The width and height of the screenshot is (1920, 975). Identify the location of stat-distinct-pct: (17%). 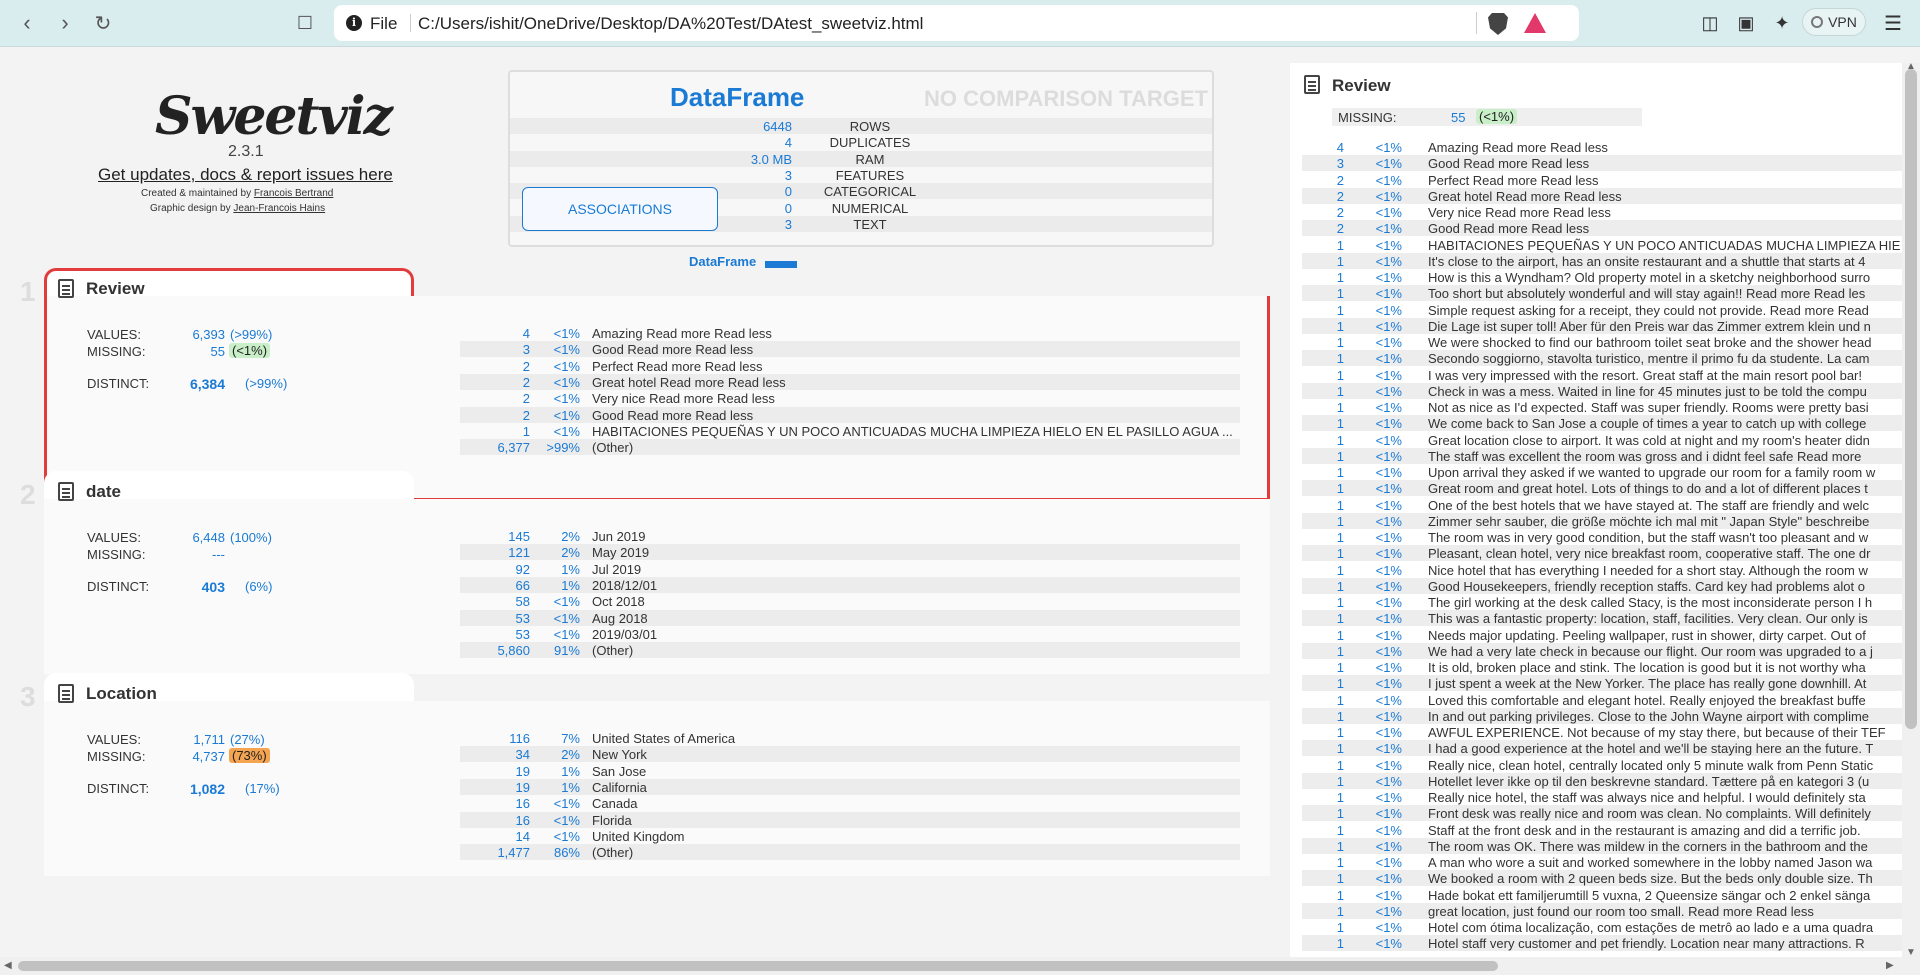
(262, 788).